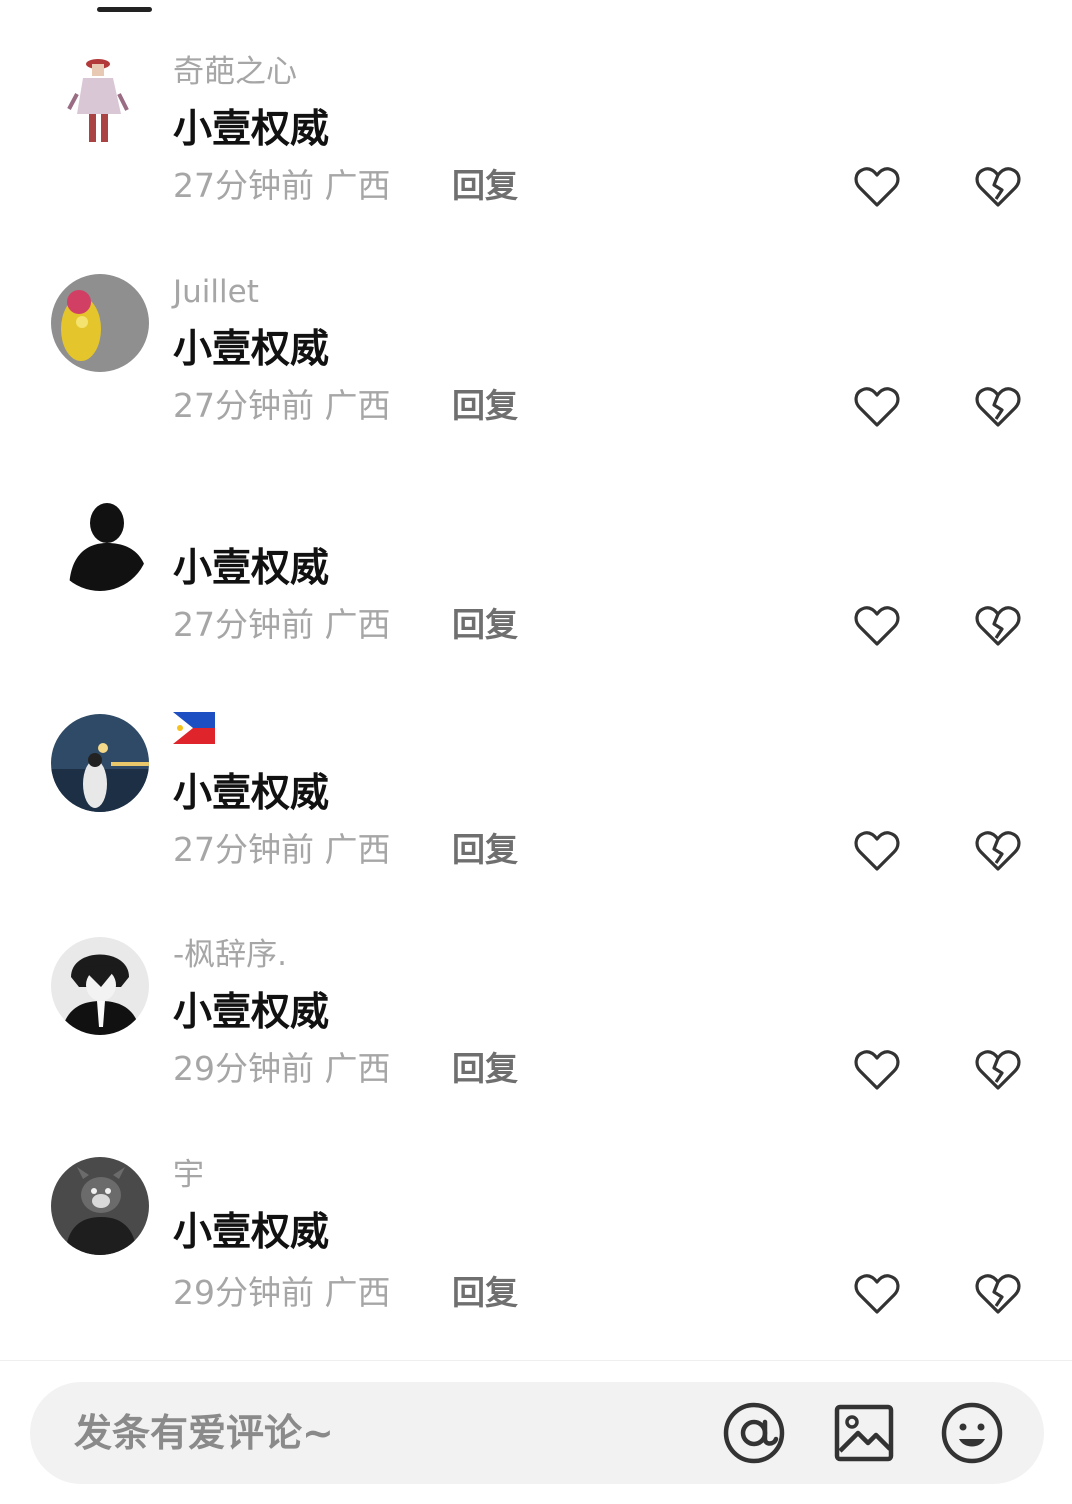  What do you see at coordinates (536, 987) in the screenshot?
I see `comment-item: -枫辞序. 小壹权威 29分钟前 广西 回复` at bounding box center [536, 987].